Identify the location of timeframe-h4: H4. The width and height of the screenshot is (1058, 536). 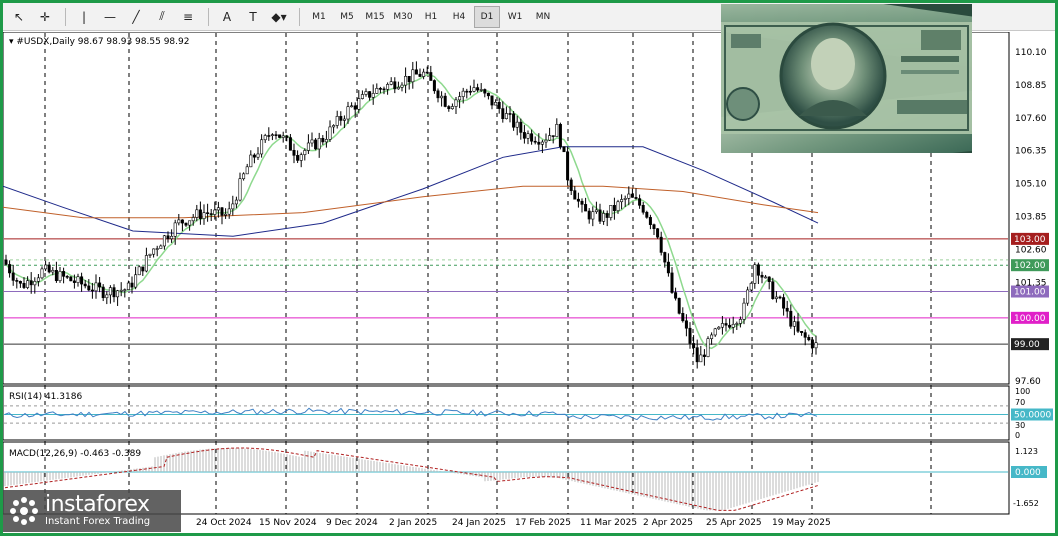
(459, 17).